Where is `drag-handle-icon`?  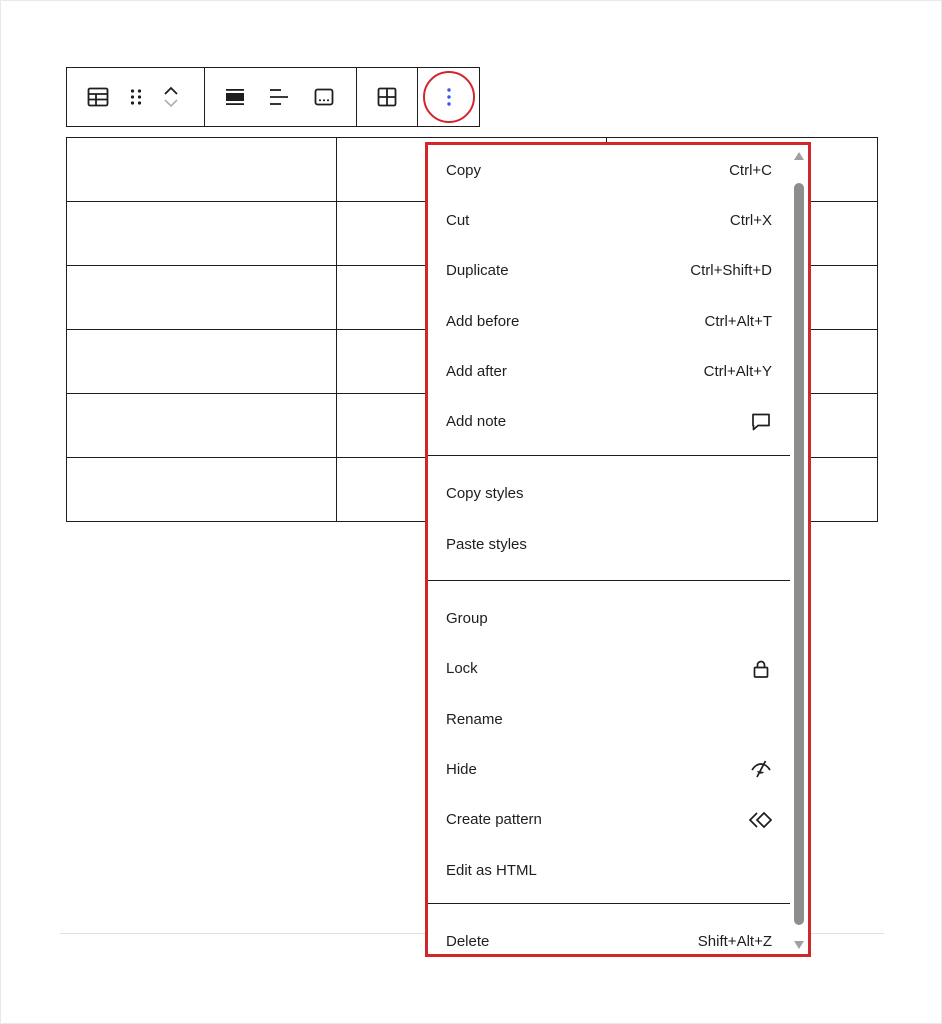
drag-handle-icon is located at coordinates (136, 97).